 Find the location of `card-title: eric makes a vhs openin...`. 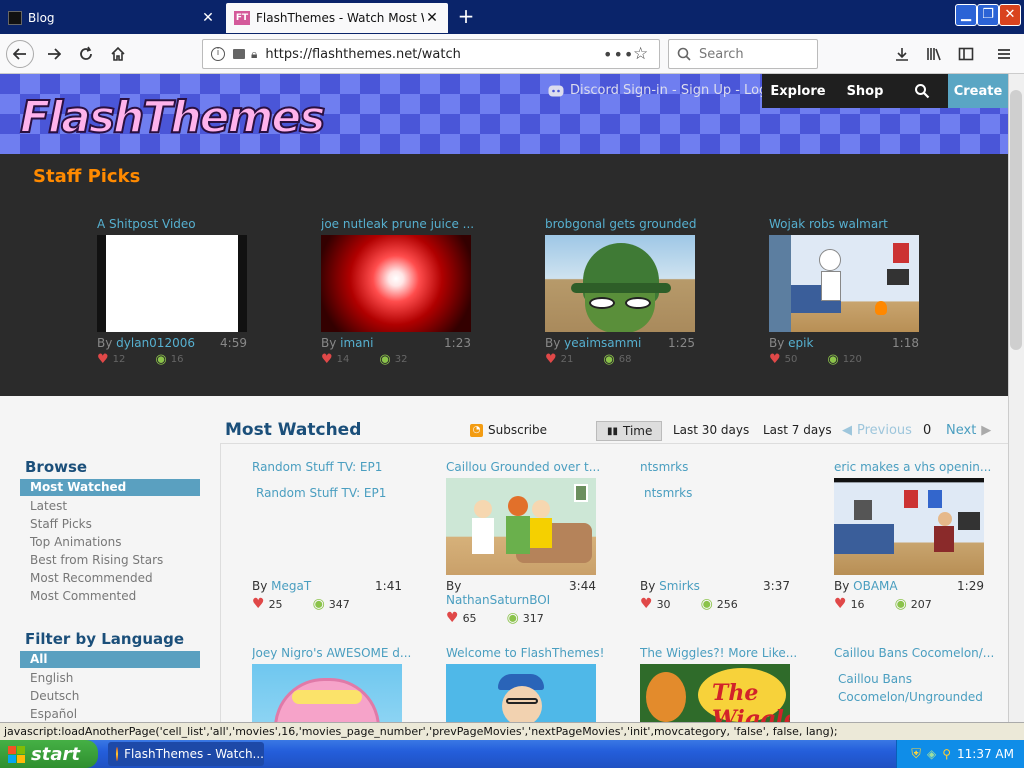

card-title: eric makes a vhs openin... is located at coordinates (919, 468).